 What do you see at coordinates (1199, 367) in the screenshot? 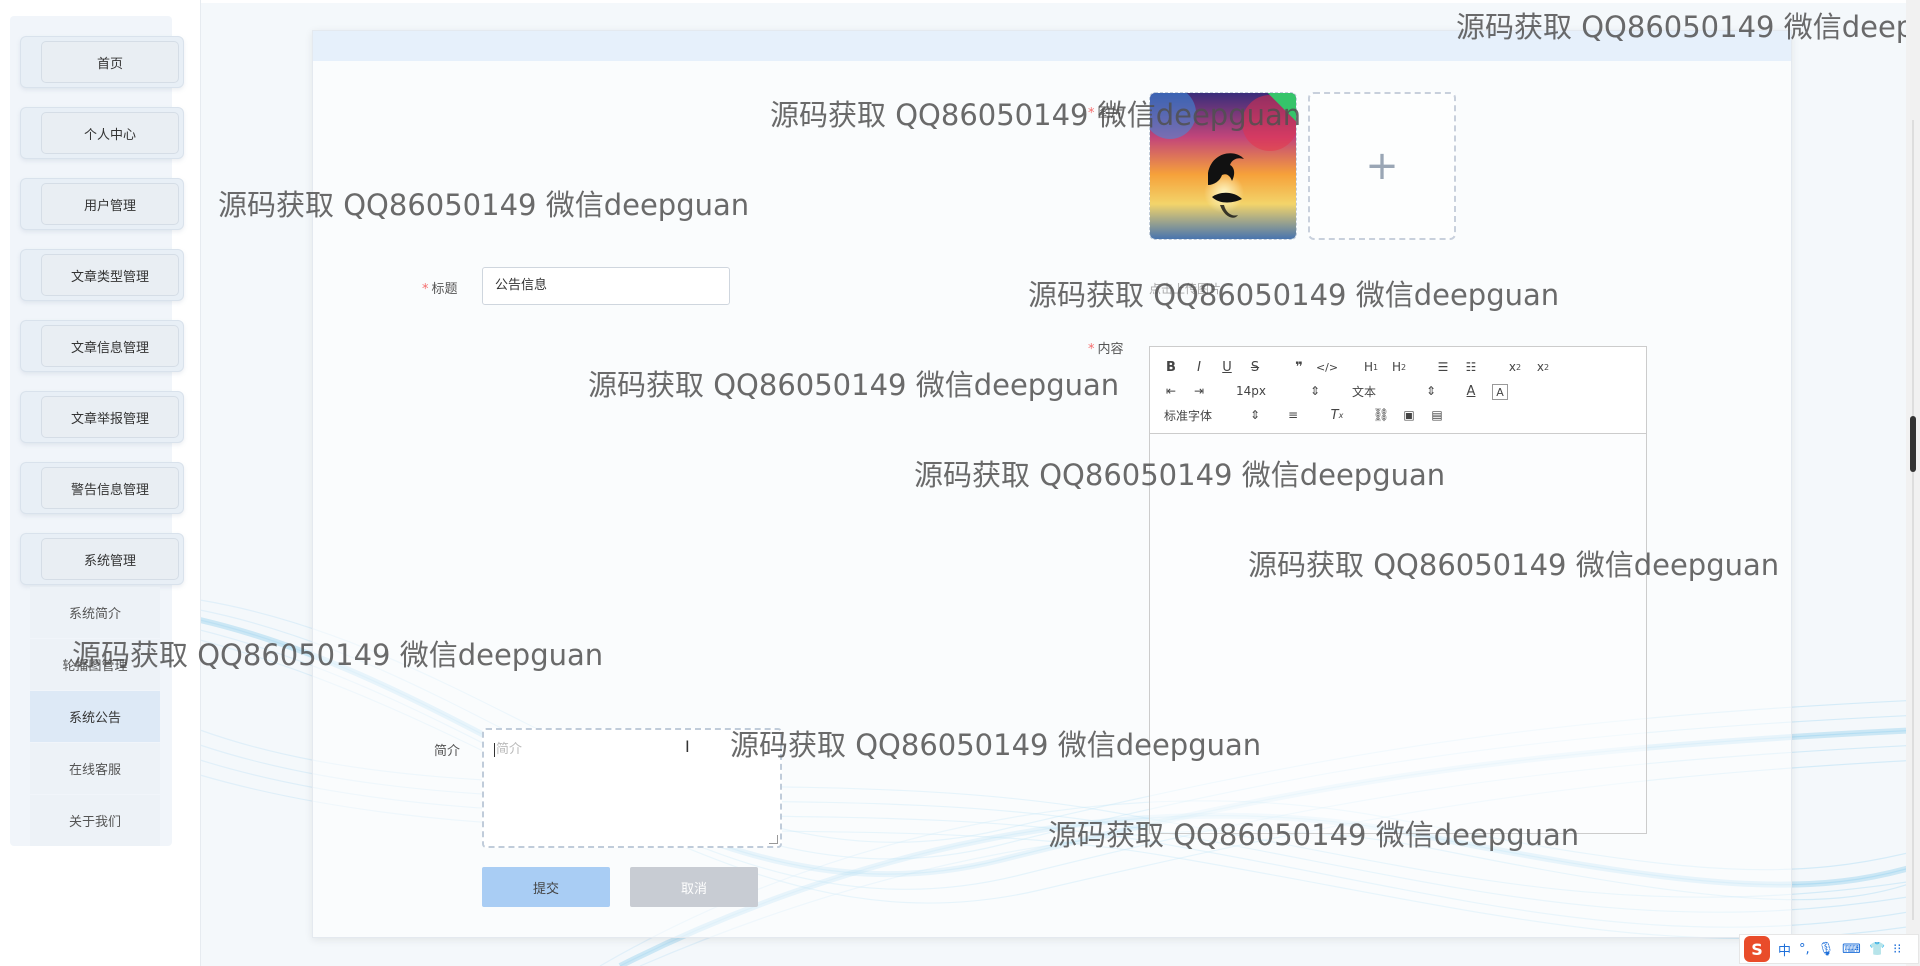
I see `italic-icon: I` at bounding box center [1199, 367].